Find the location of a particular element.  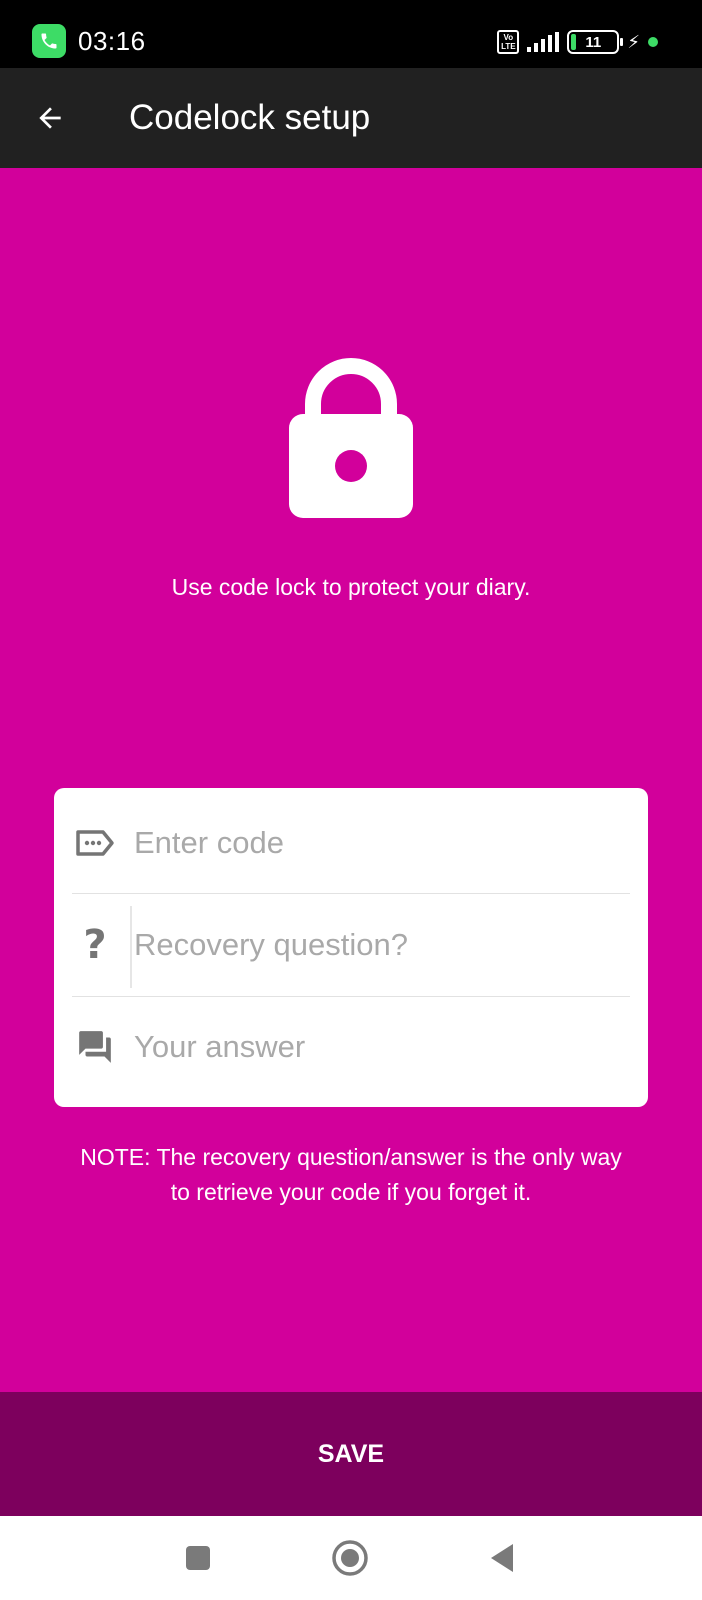

status-time: 03:16 is located at coordinates (112, 41).